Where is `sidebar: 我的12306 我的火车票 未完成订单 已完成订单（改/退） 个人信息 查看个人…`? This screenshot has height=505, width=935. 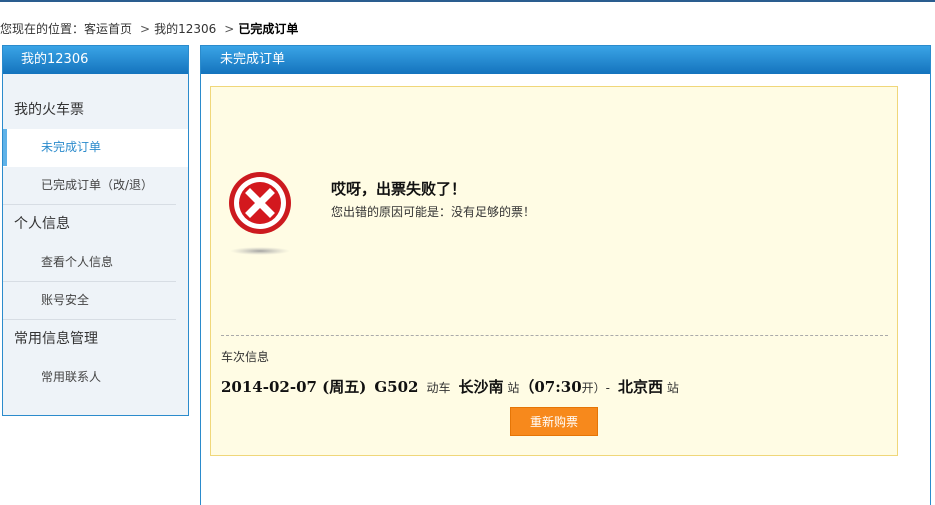 sidebar: 我的12306 我的火车票 未完成订单 已完成订单（改/退） 个人信息 查看个人… is located at coordinates (95, 230).